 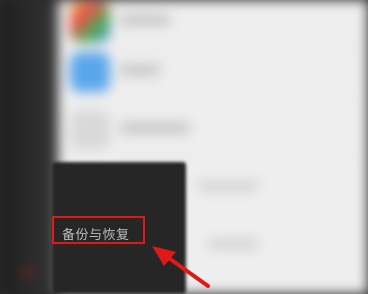 I want to click on app-icon-blue, so click(x=90, y=72).